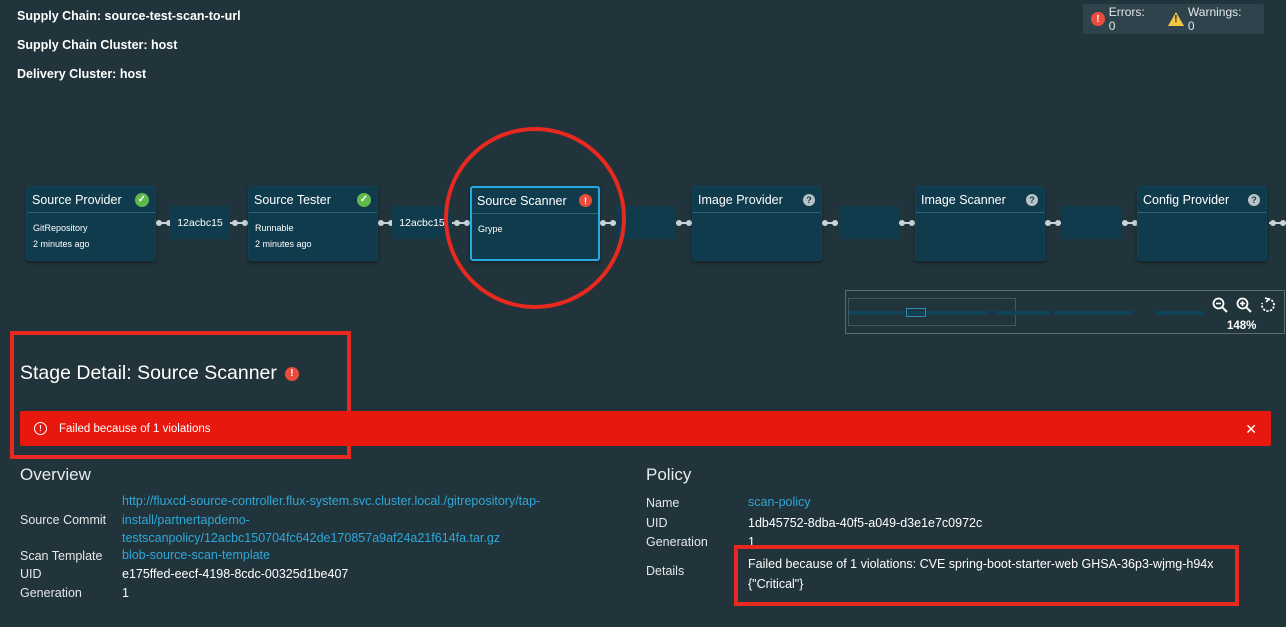  Describe the element at coordinates (135, 428) in the screenshot. I see `alert-message: Failed because of 1 violations` at that location.